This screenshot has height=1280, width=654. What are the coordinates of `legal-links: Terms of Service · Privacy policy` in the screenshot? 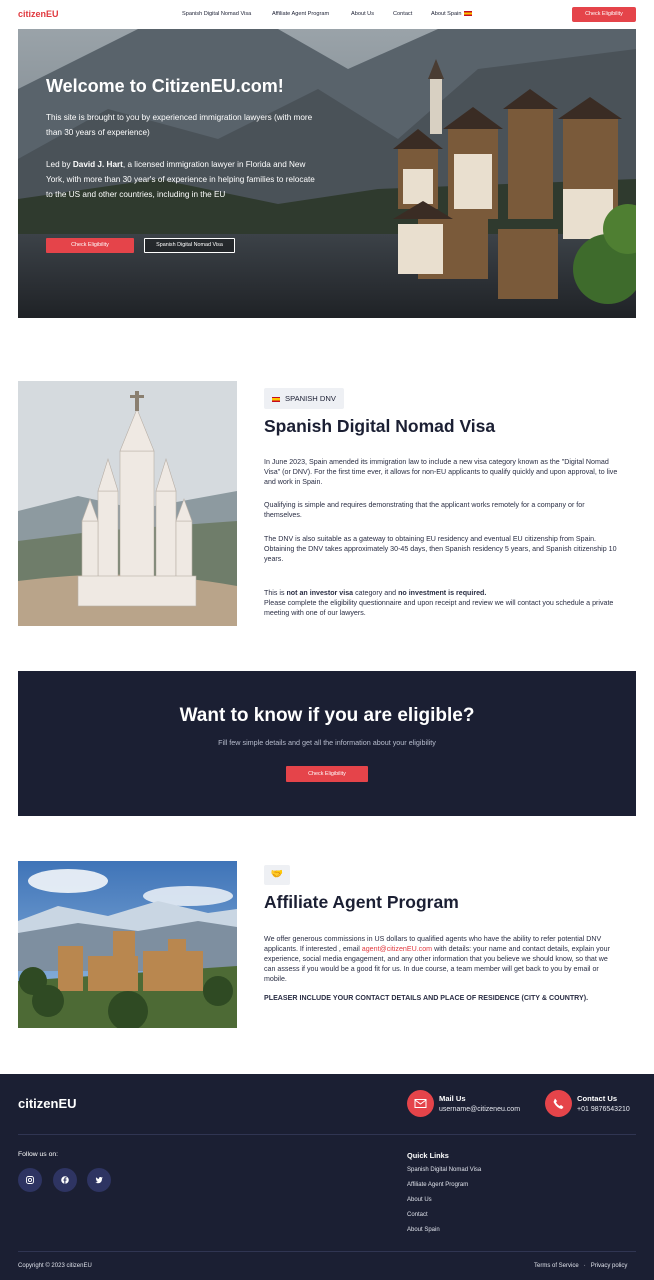 It's located at (580, 1266).